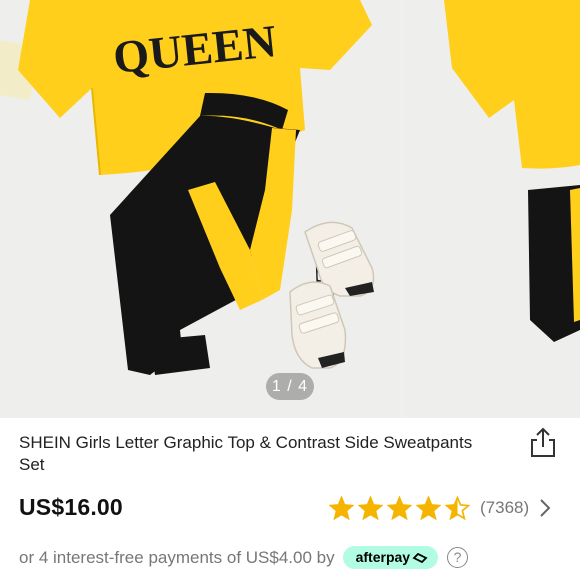  Describe the element at coordinates (457, 508) in the screenshot. I see `star-half-icon` at that location.